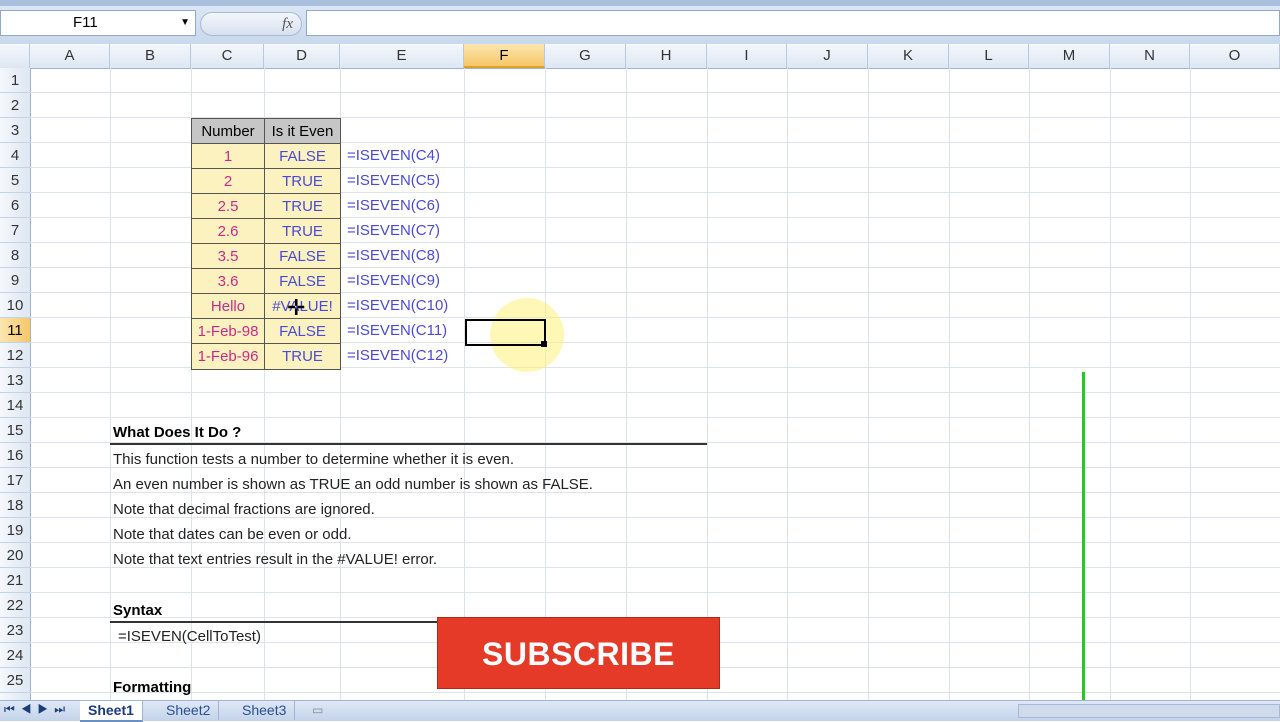 Image resolution: width=1280 pixels, height=722 pixels. What do you see at coordinates (189, 710) in the screenshot?
I see `tab-sheet2: Sheet2` at bounding box center [189, 710].